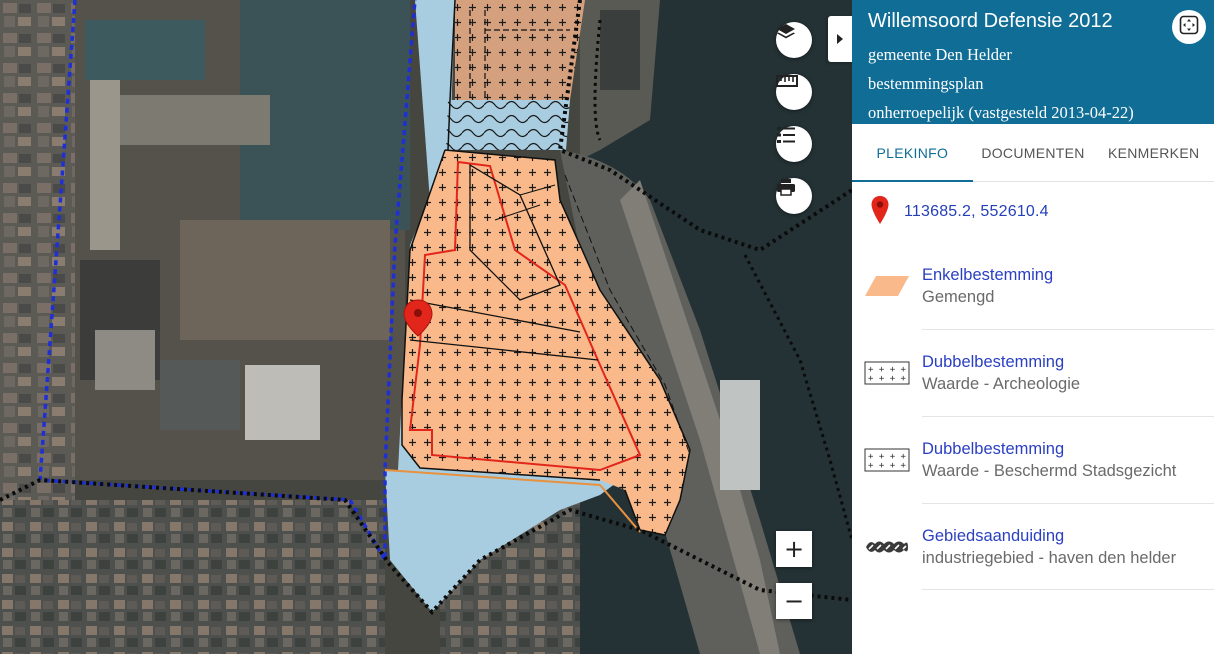  I want to click on legend-value: industriegebied - haven den helder, so click(1049, 557).